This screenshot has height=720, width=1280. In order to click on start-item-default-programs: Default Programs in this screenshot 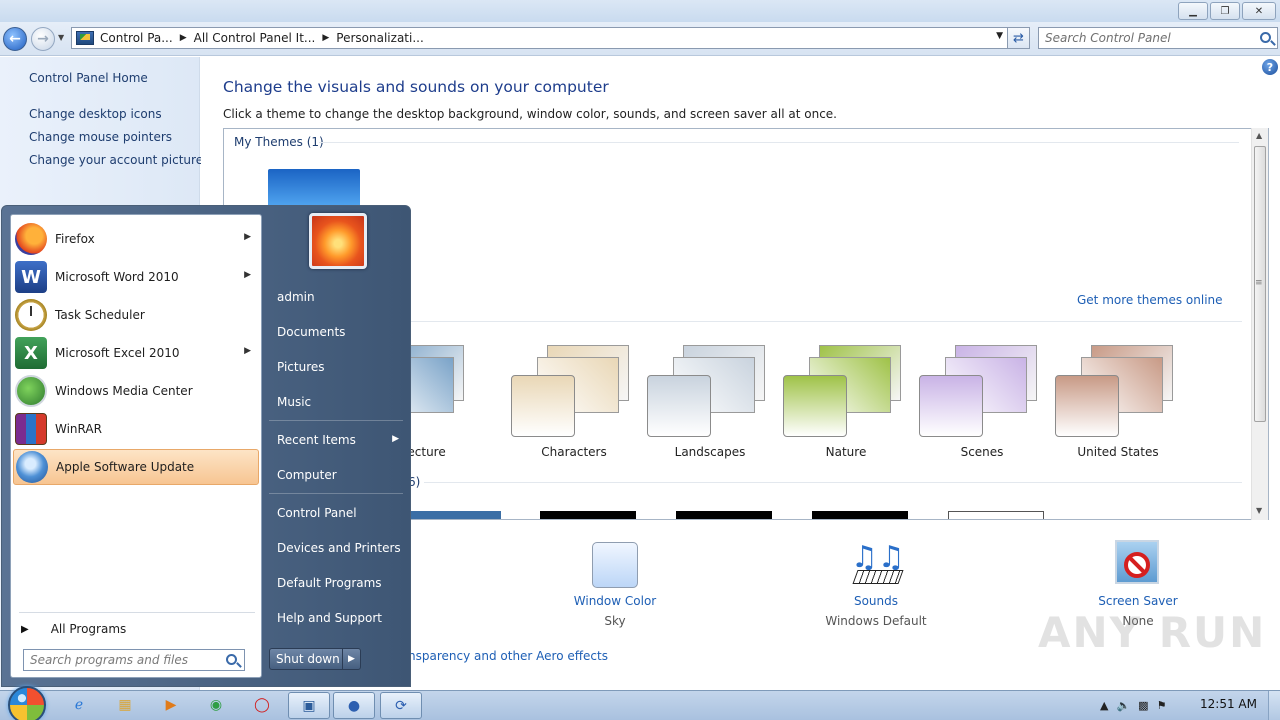, I will do `click(336, 583)`.